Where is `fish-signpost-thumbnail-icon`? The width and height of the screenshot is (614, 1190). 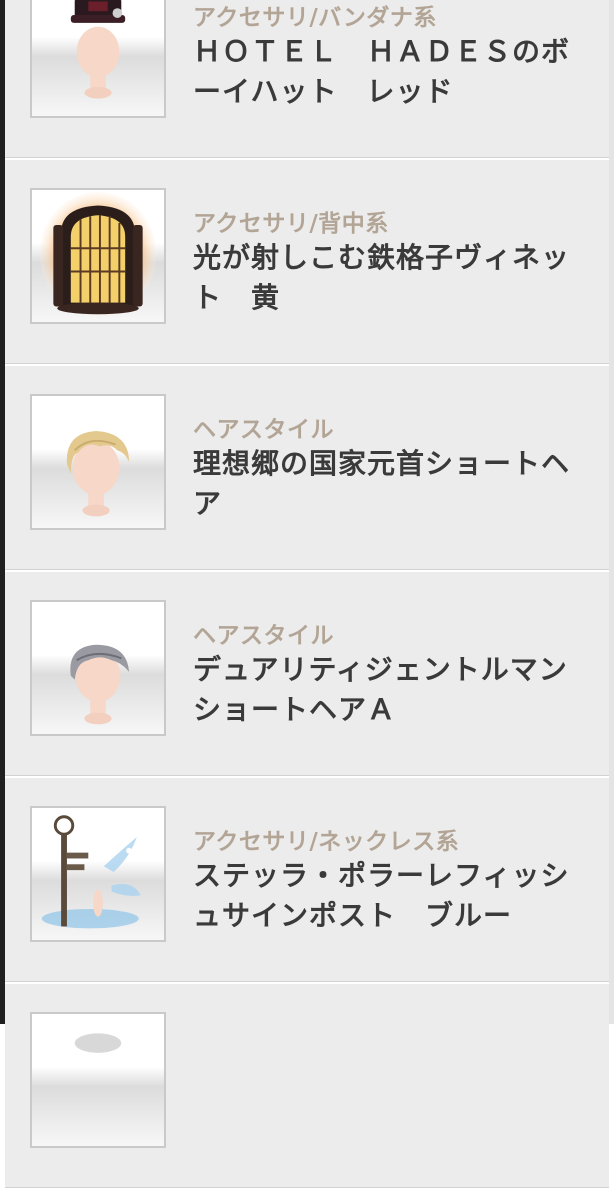
fish-signpost-thumbnail-icon is located at coordinates (98, 874).